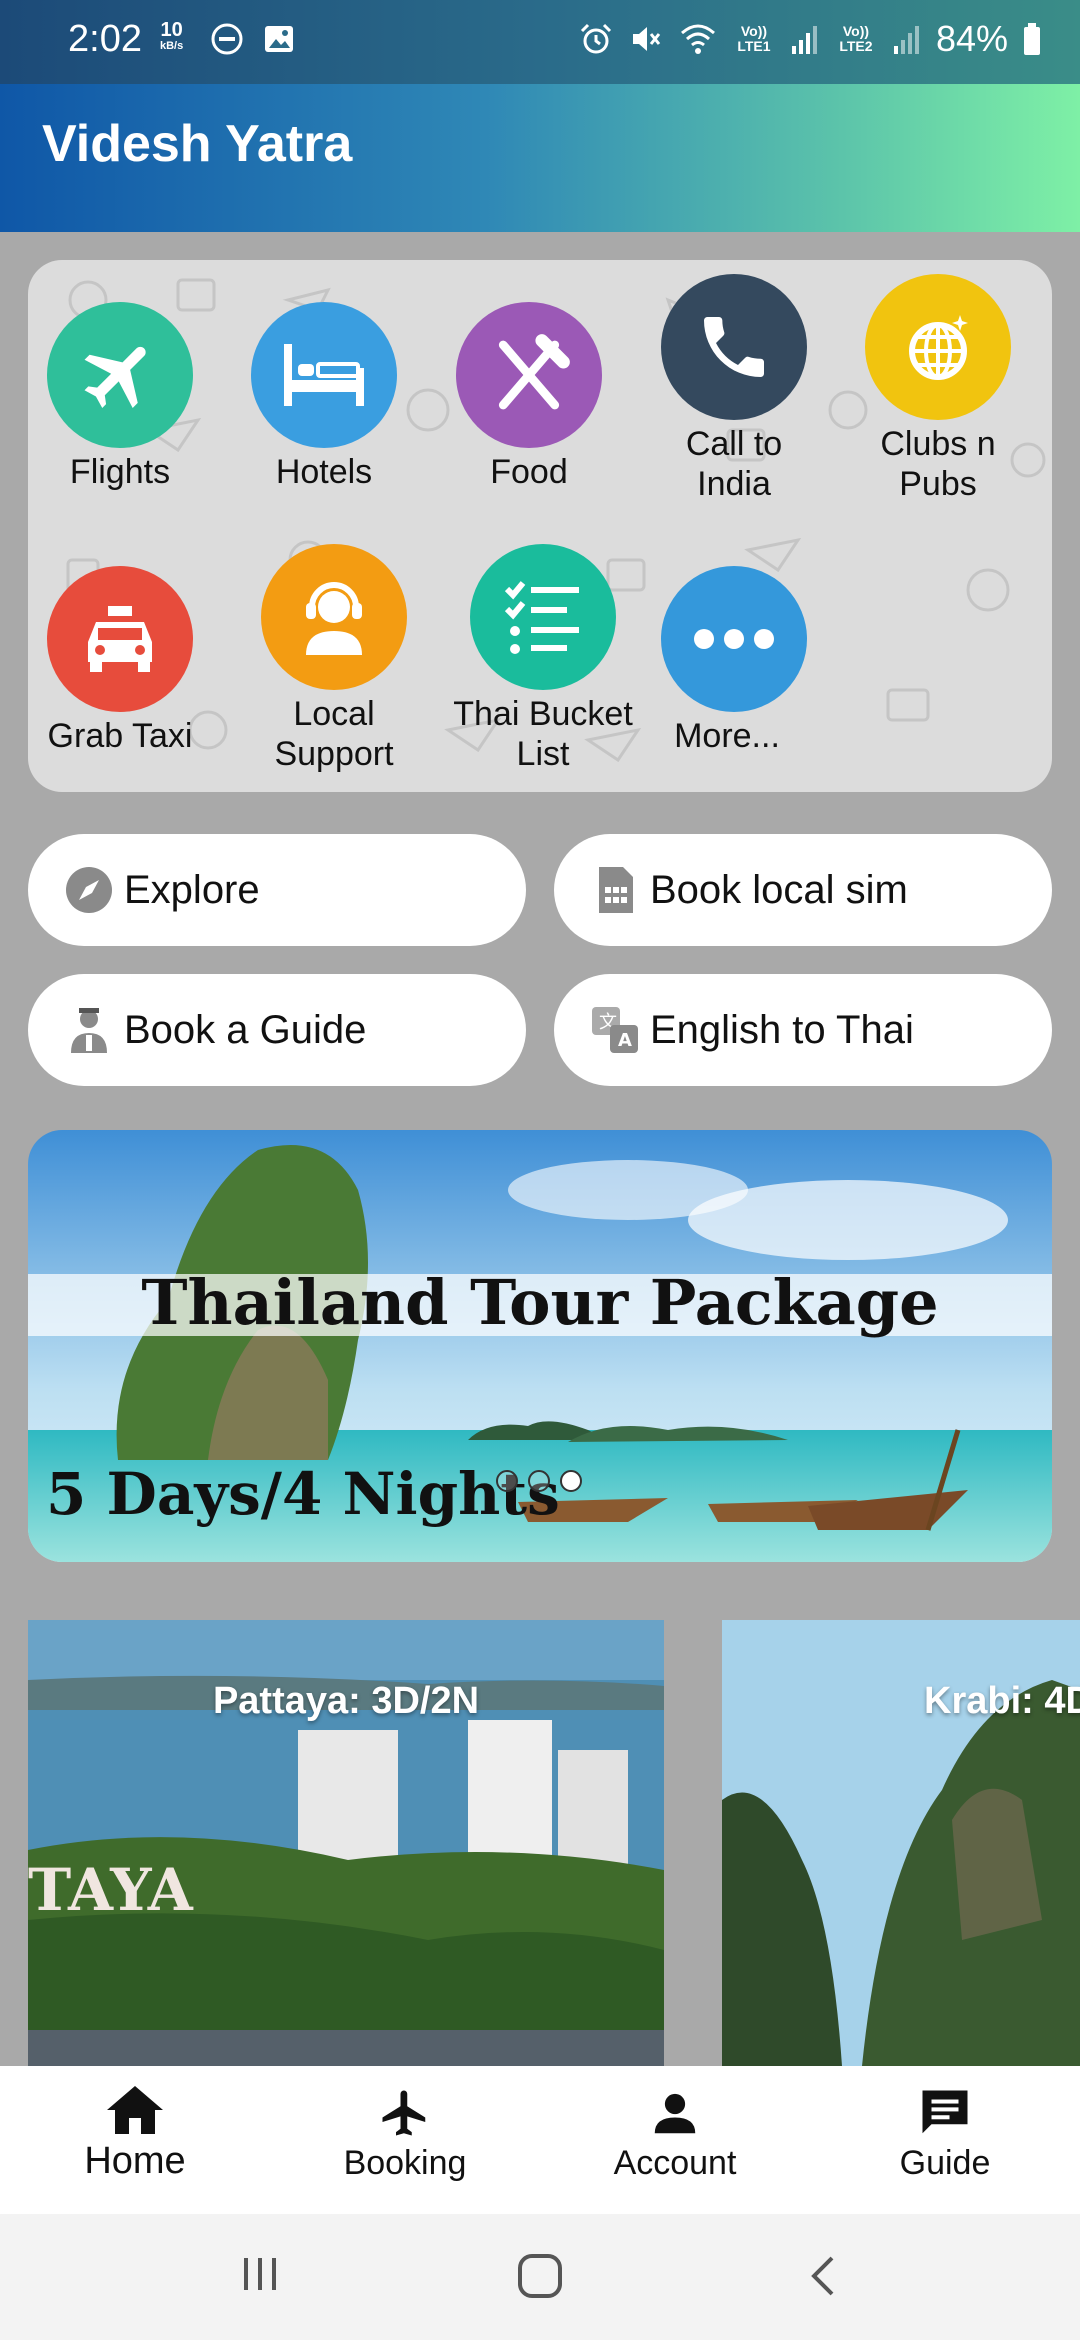 The height and width of the screenshot is (2340, 1080). Describe the element at coordinates (938, 464) in the screenshot. I see `service-label: Clubs n Pubs` at that location.